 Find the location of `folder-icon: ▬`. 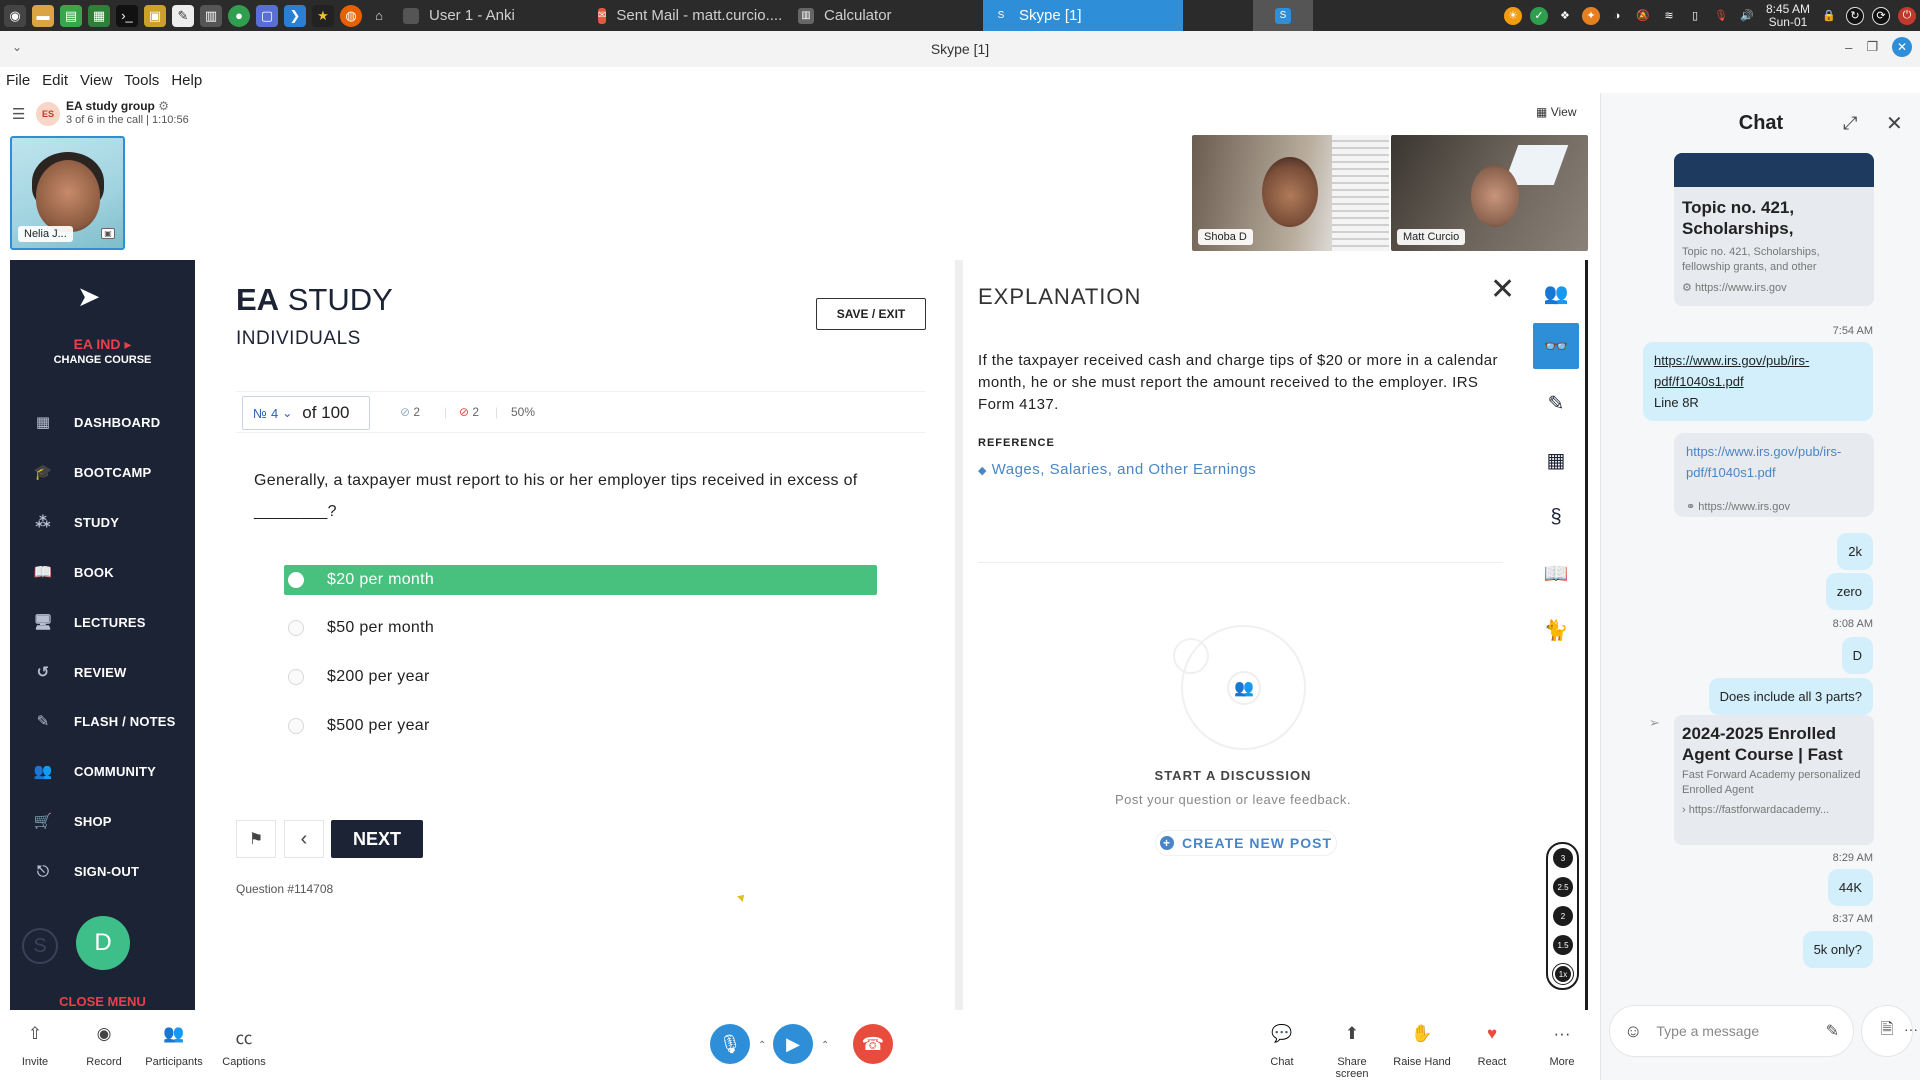

folder-icon: ▬ is located at coordinates (43, 15).